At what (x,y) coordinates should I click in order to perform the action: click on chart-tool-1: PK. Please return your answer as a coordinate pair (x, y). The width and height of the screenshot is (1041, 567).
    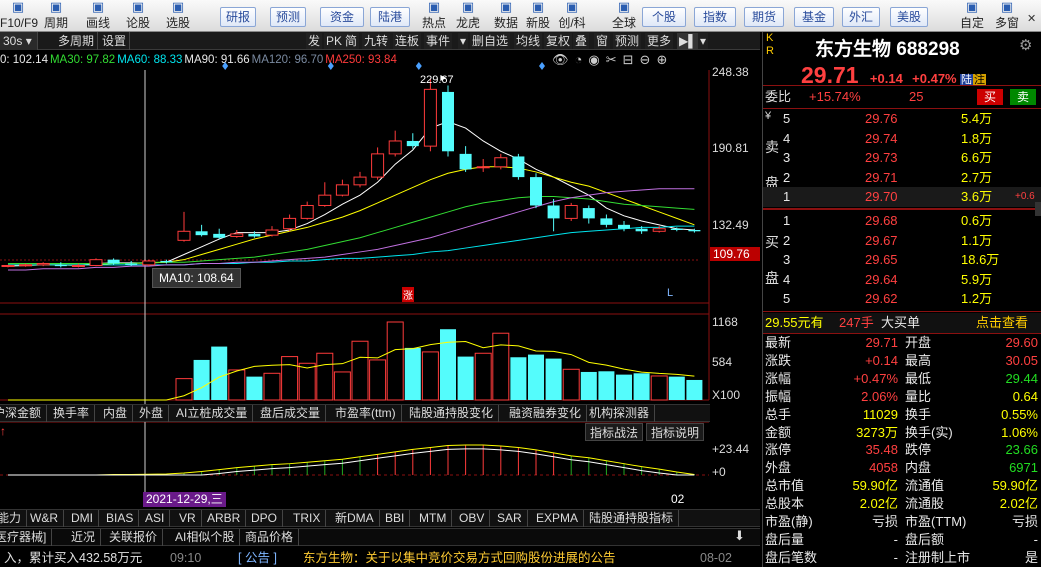
    Looking at the image, I should click on (334, 41).